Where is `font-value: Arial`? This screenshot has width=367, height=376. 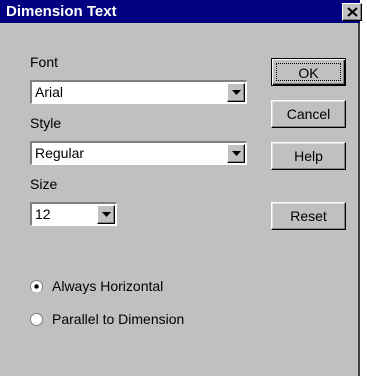
font-value: Arial is located at coordinates (49, 92).